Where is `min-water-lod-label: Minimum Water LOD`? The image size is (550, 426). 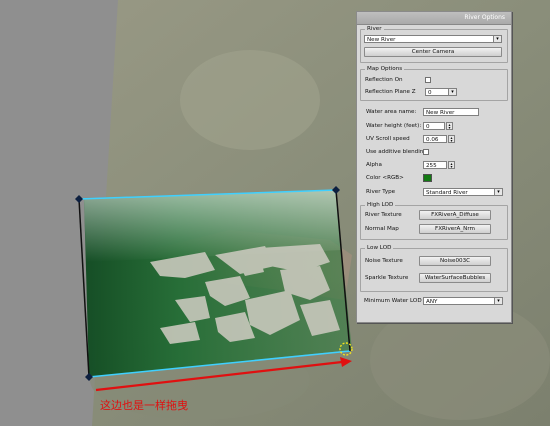 min-water-lod-label: Minimum Water LOD is located at coordinates (393, 301).